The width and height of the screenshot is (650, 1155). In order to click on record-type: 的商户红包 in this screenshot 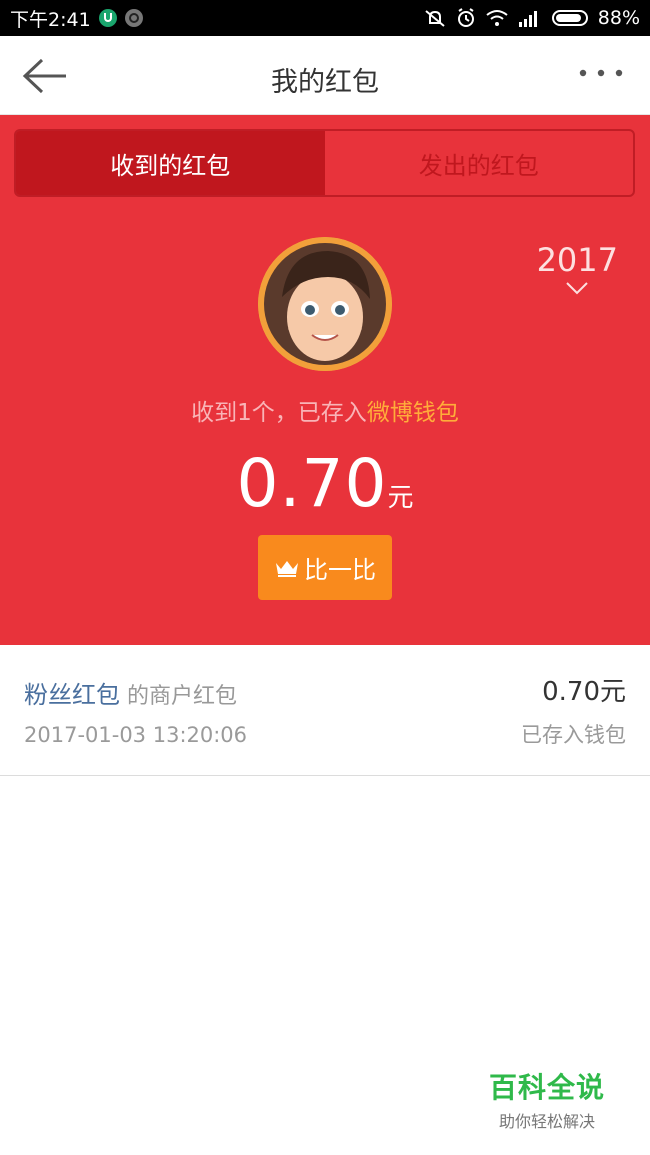, I will do `click(182, 696)`.